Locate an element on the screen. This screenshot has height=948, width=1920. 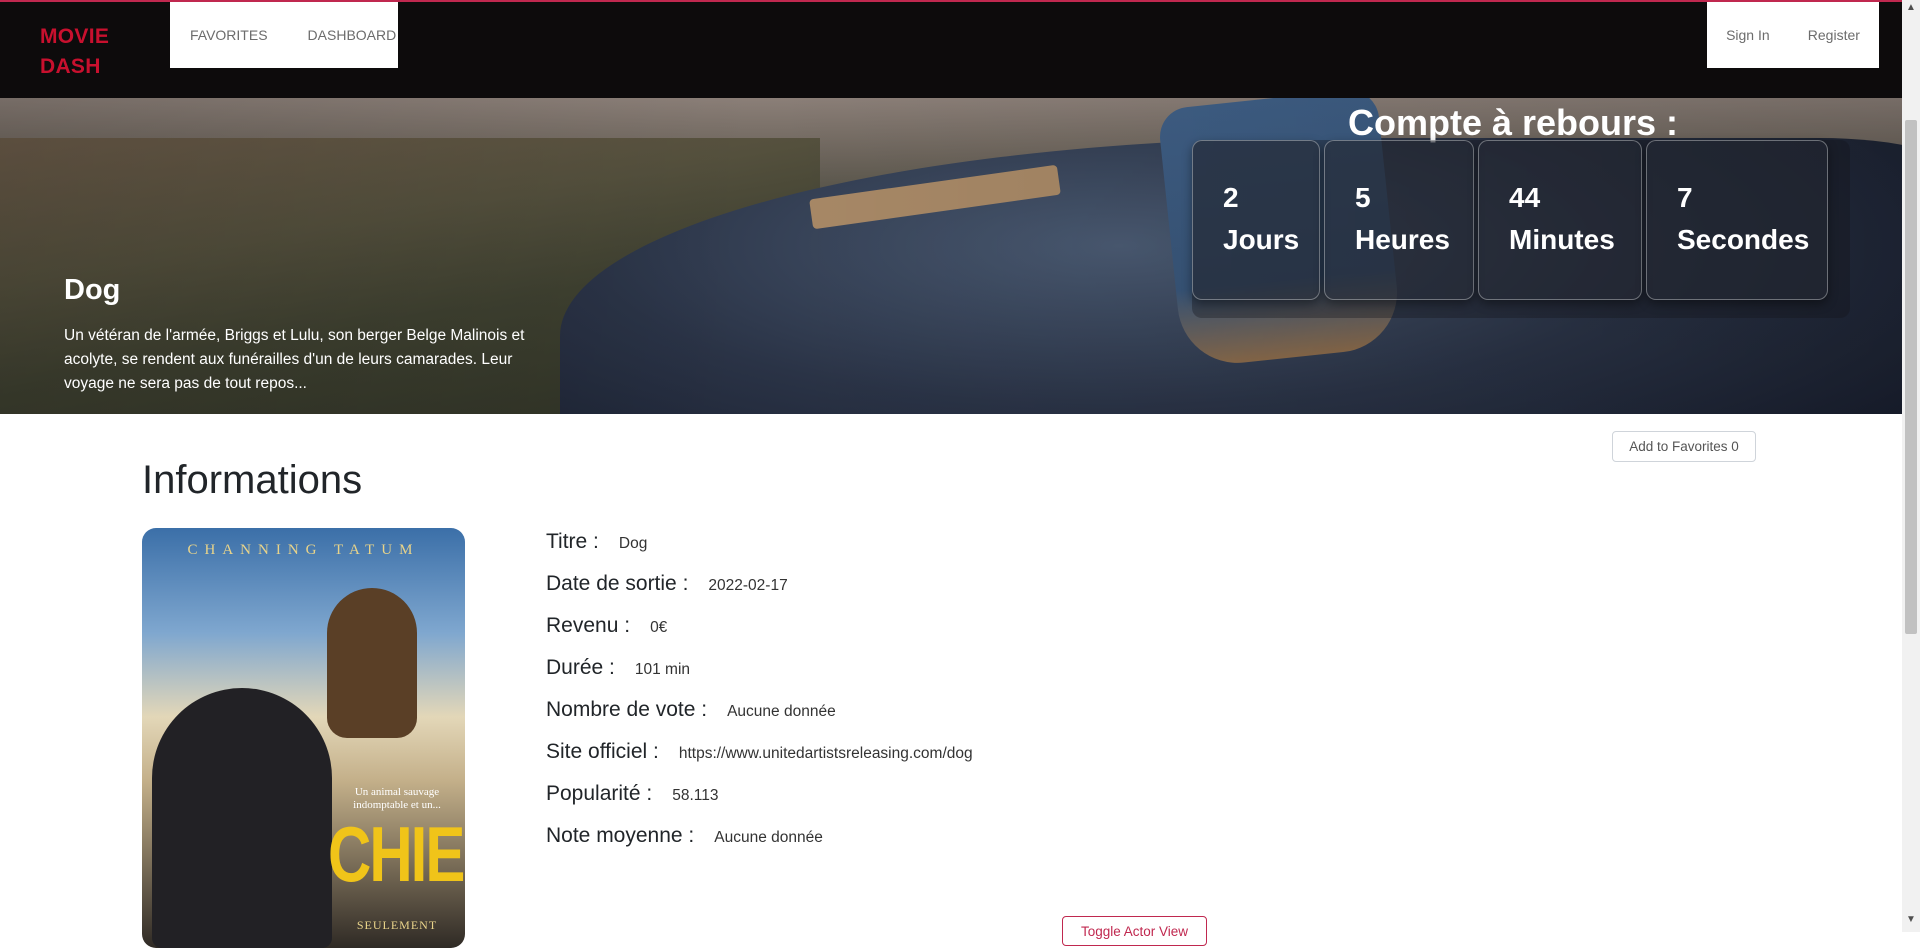
countdown-hours-unit: Heures is located at coordinates (1402, 239).